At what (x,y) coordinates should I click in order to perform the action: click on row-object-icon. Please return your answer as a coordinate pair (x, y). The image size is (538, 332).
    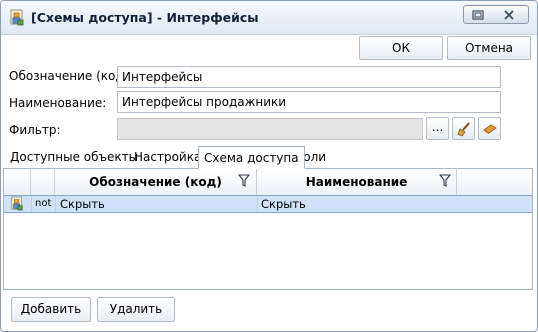
    Looking at the image, I should click on (17, 204).